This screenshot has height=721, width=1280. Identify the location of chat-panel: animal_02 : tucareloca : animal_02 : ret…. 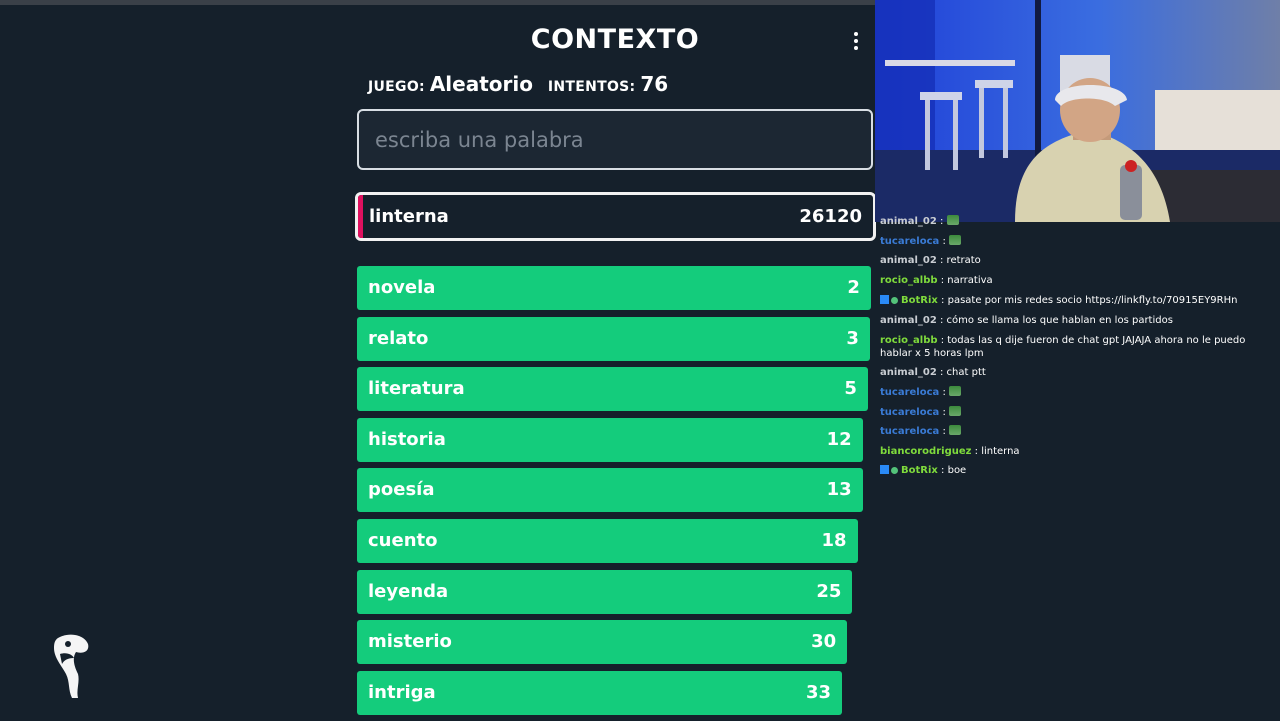
(1076, 347).